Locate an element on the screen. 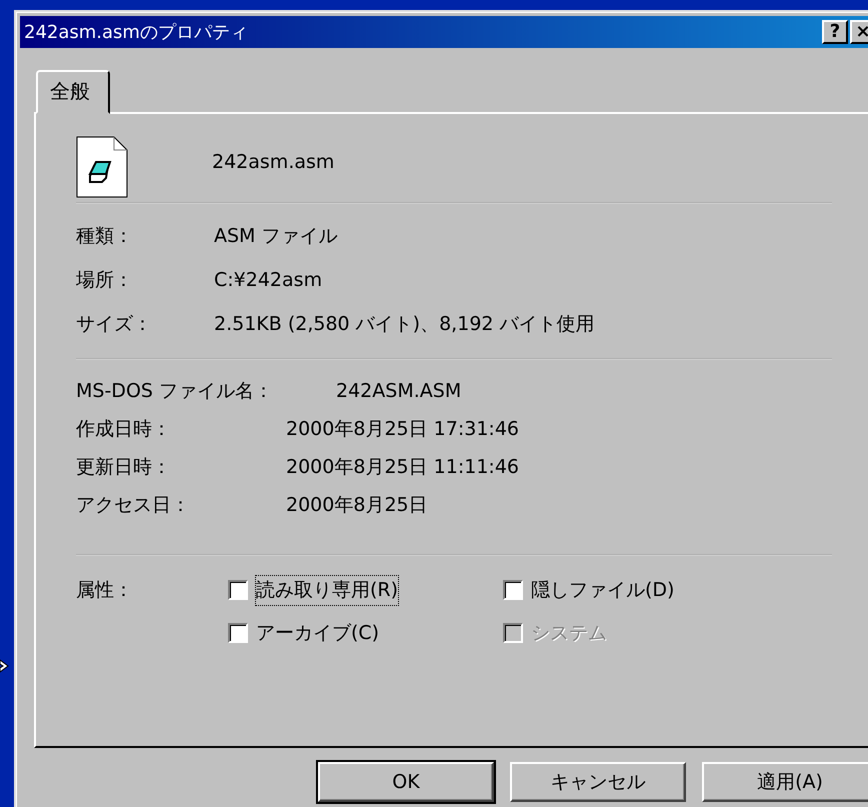 The height and width of the screenshot is (807, 868). field-label: 更新日時： is located at coordinates (124, 467).